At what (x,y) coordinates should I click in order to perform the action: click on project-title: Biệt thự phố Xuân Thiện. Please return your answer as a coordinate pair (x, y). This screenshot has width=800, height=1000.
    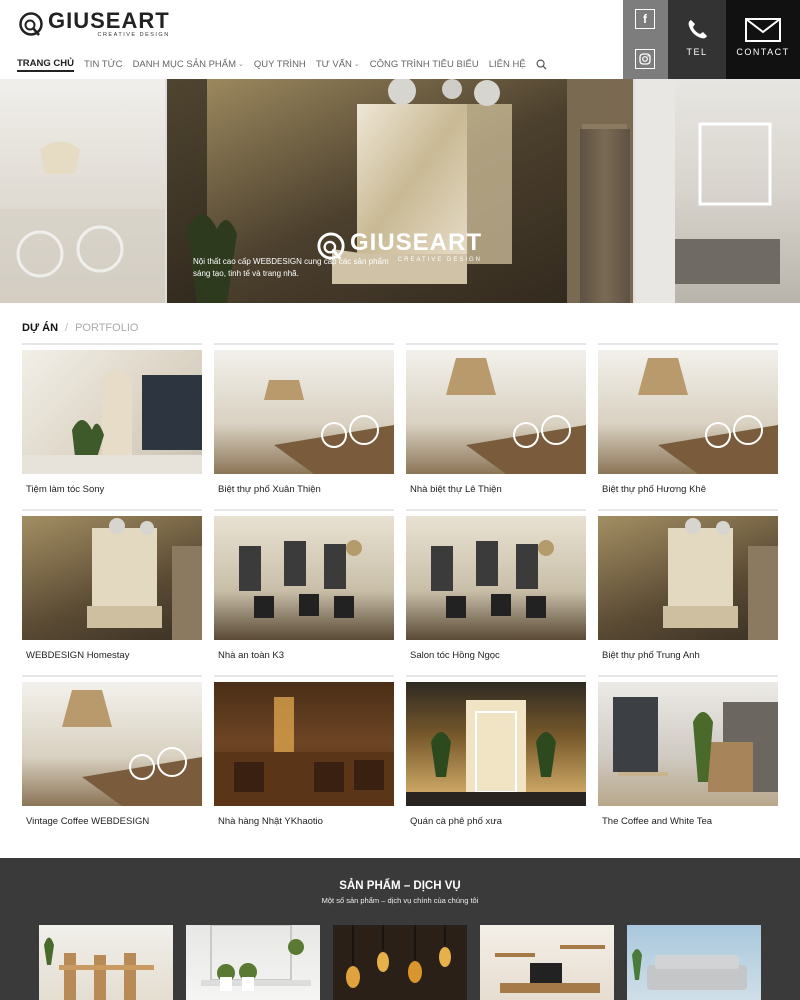
    Looking at the image, I should click on (269, 489).